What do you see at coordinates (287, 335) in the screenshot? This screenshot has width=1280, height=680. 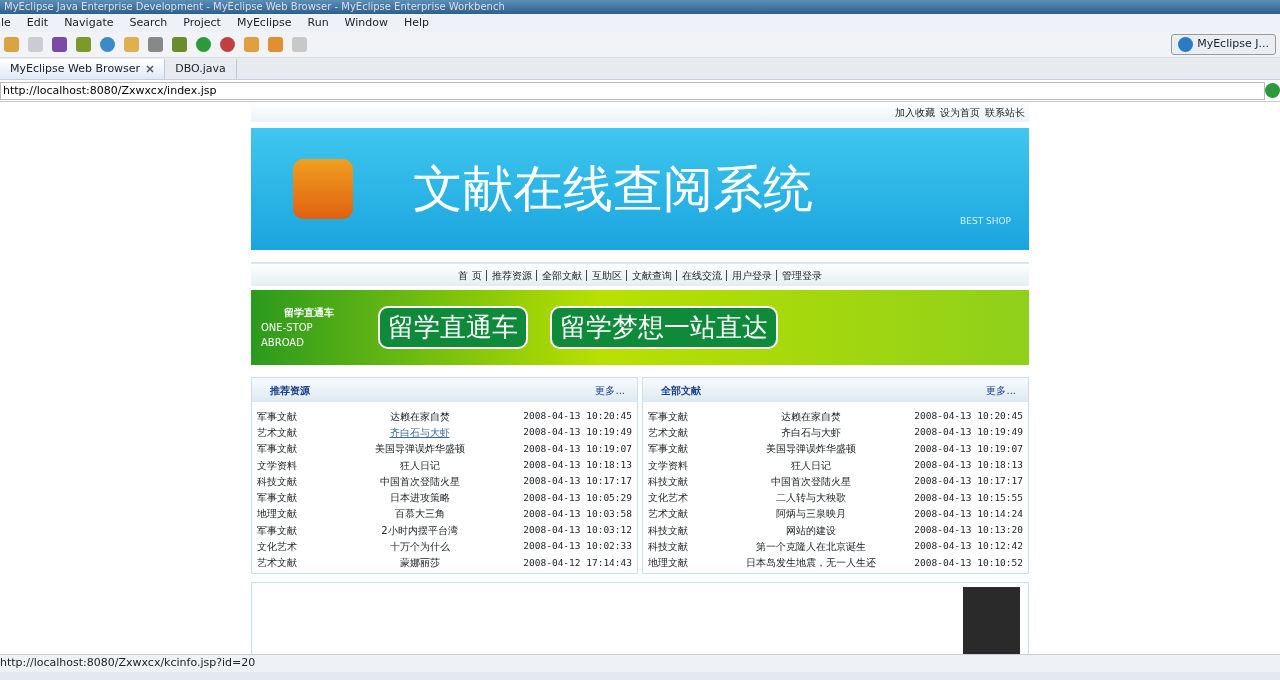 I see `ad-logo-subtitle: ONE-STOP ABROAD` at bounding box center [287, 335].